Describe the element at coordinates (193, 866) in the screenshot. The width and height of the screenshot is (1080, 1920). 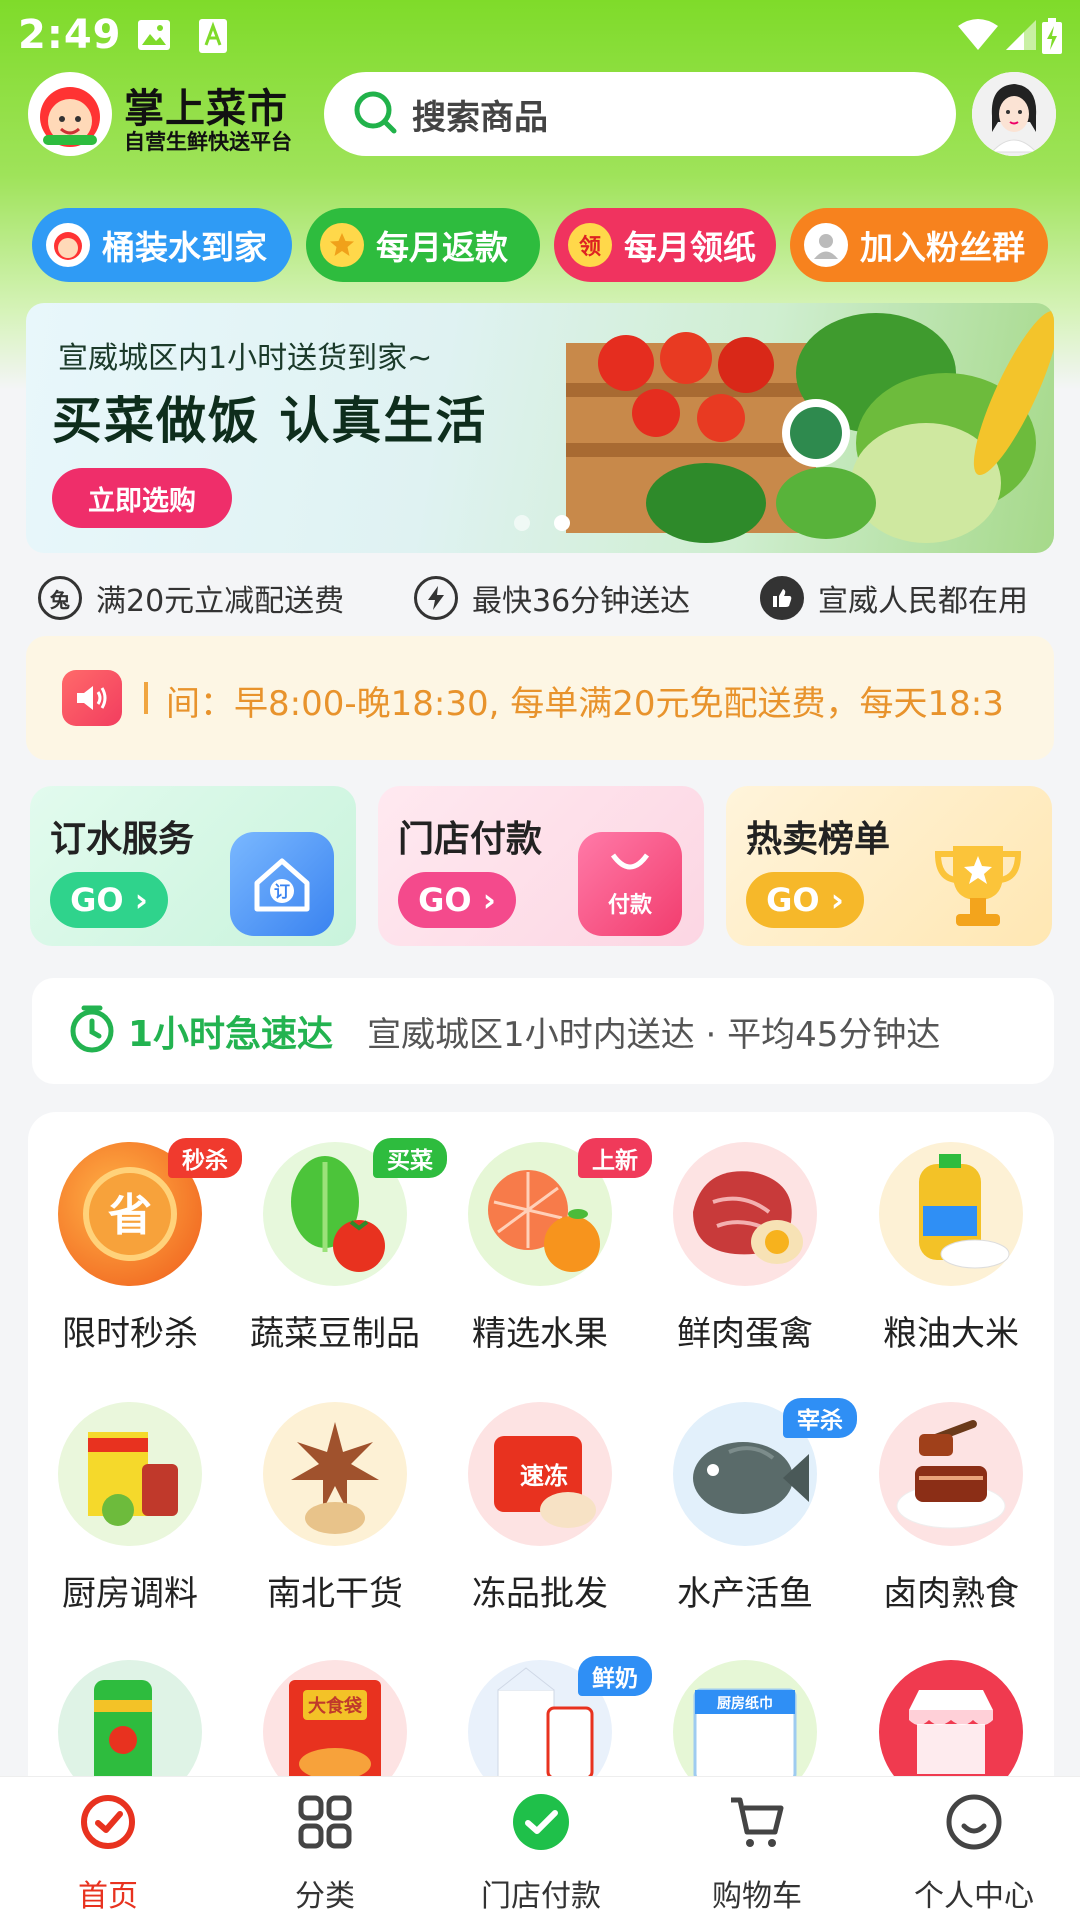
I see `card-water-service: 订水服务 GO › 订` at that location.